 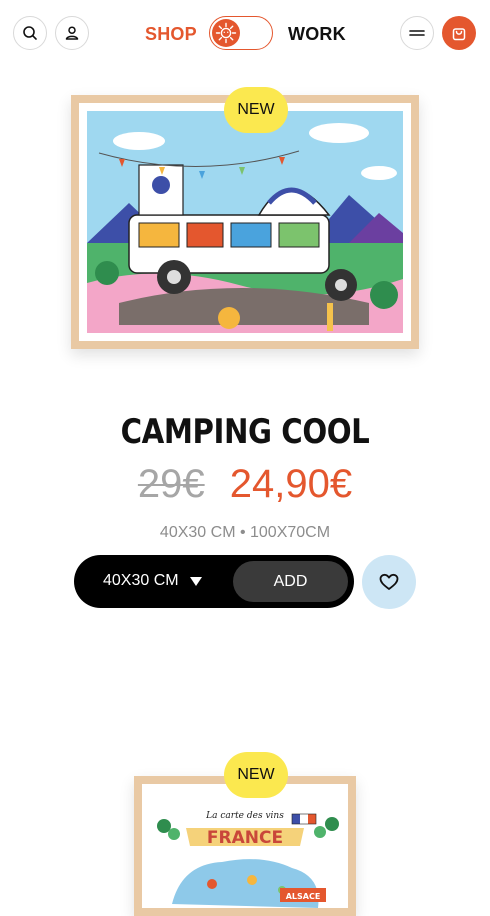 I want to click on poster-script: La carte des vins, so click(x=244, y=816).